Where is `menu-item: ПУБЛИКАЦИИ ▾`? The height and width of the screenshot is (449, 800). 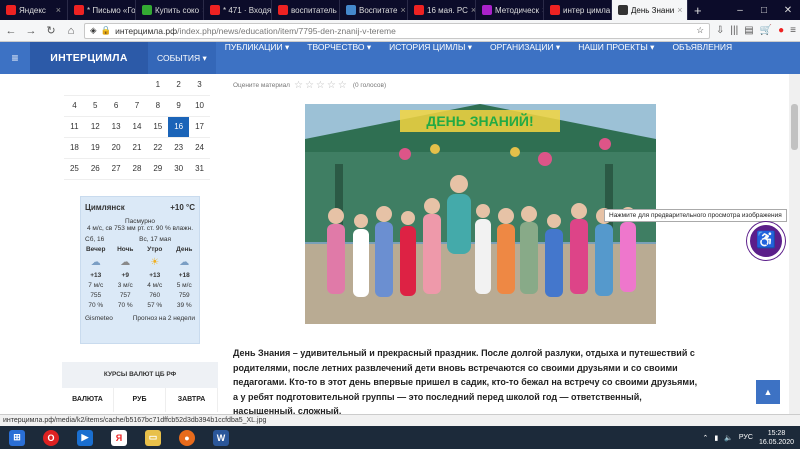
menu-item: ПУБЛИКАЦИИ ▾ is located at coordinates (257, 58).